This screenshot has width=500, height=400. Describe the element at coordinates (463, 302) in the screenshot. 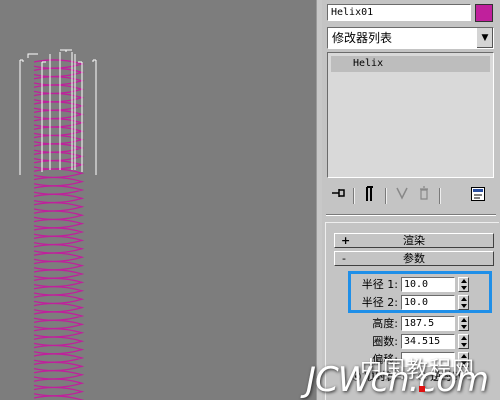

I see `radius2-spinner` at that location.